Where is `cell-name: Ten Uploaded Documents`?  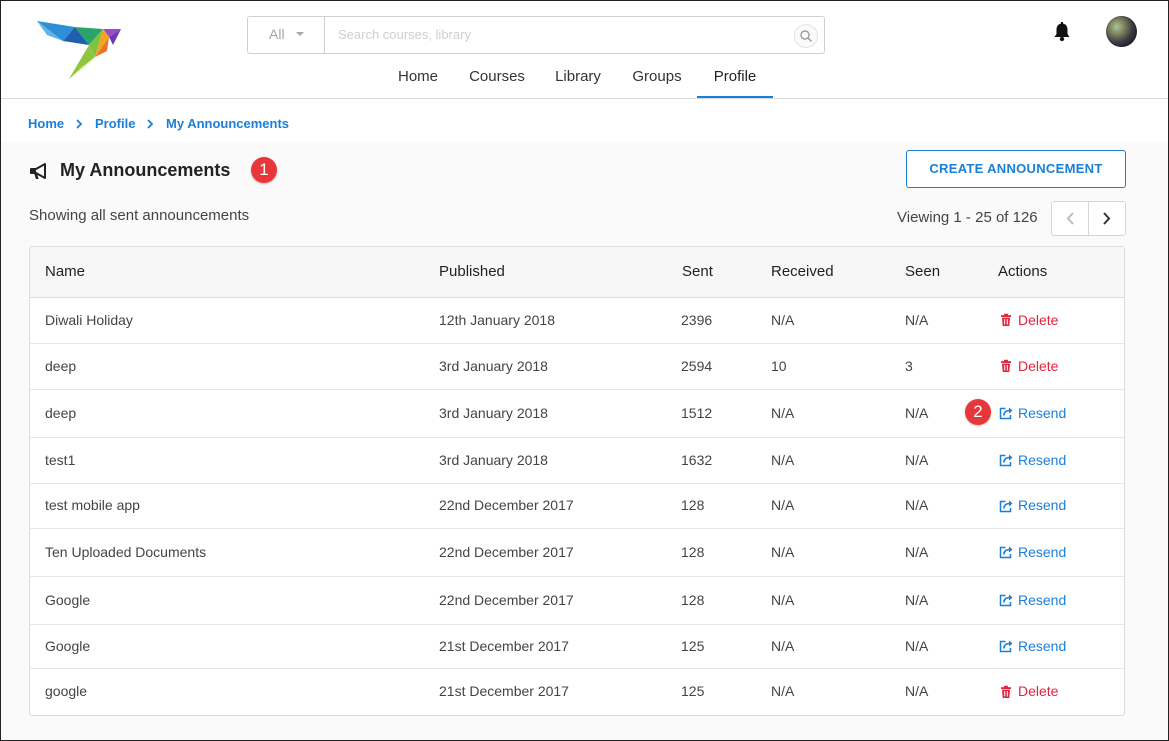 cell-name: Ten Uploaded Documents is located at coordinates (125, 552).